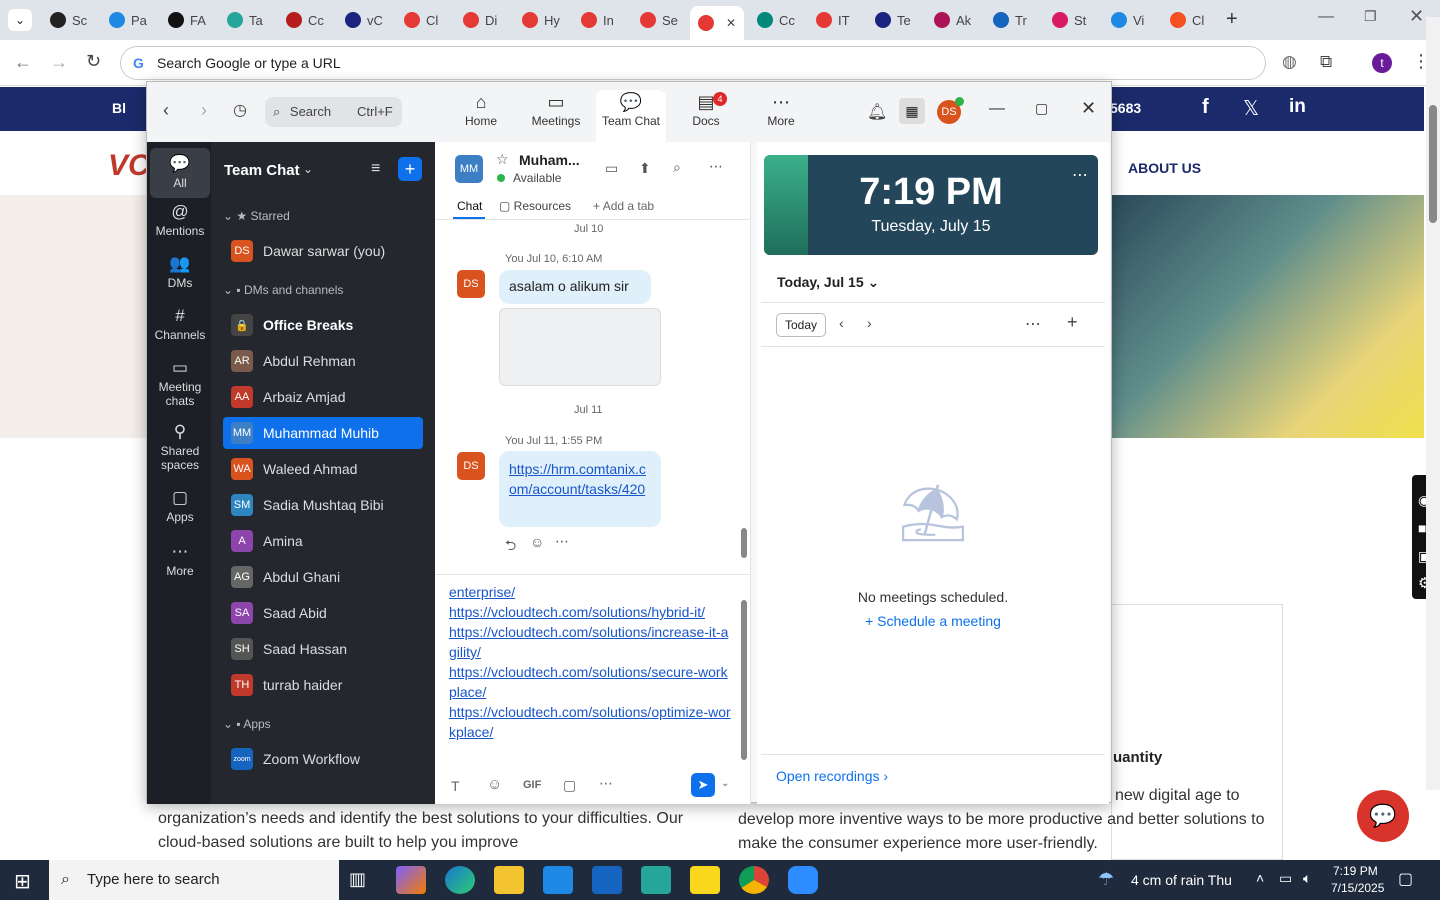  I want to click on back-icon: ←, so click(23, 62).